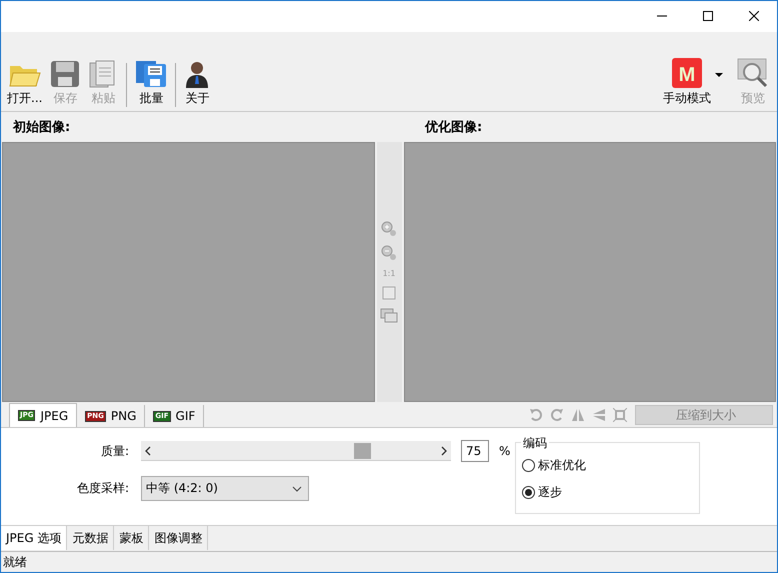  Describe the element at coordinates (607, 465) in the screenshot. I see `radio-option: 标准优化` at that location.